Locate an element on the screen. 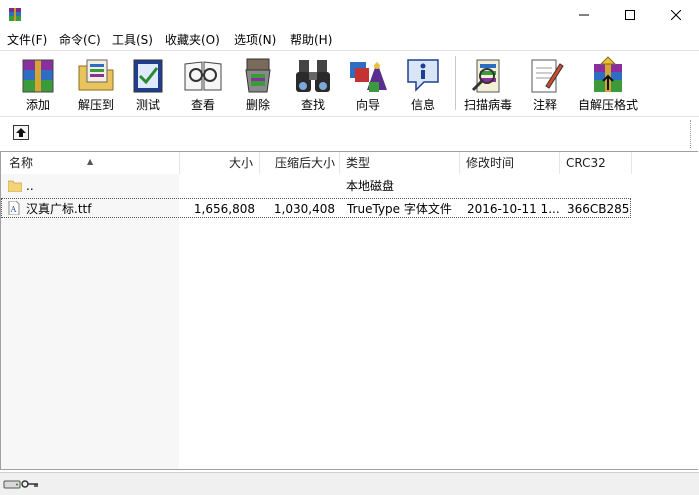 The width and height of the screenshot is (699, 495). test-label: 测试 is located at coordinates (147, 105).